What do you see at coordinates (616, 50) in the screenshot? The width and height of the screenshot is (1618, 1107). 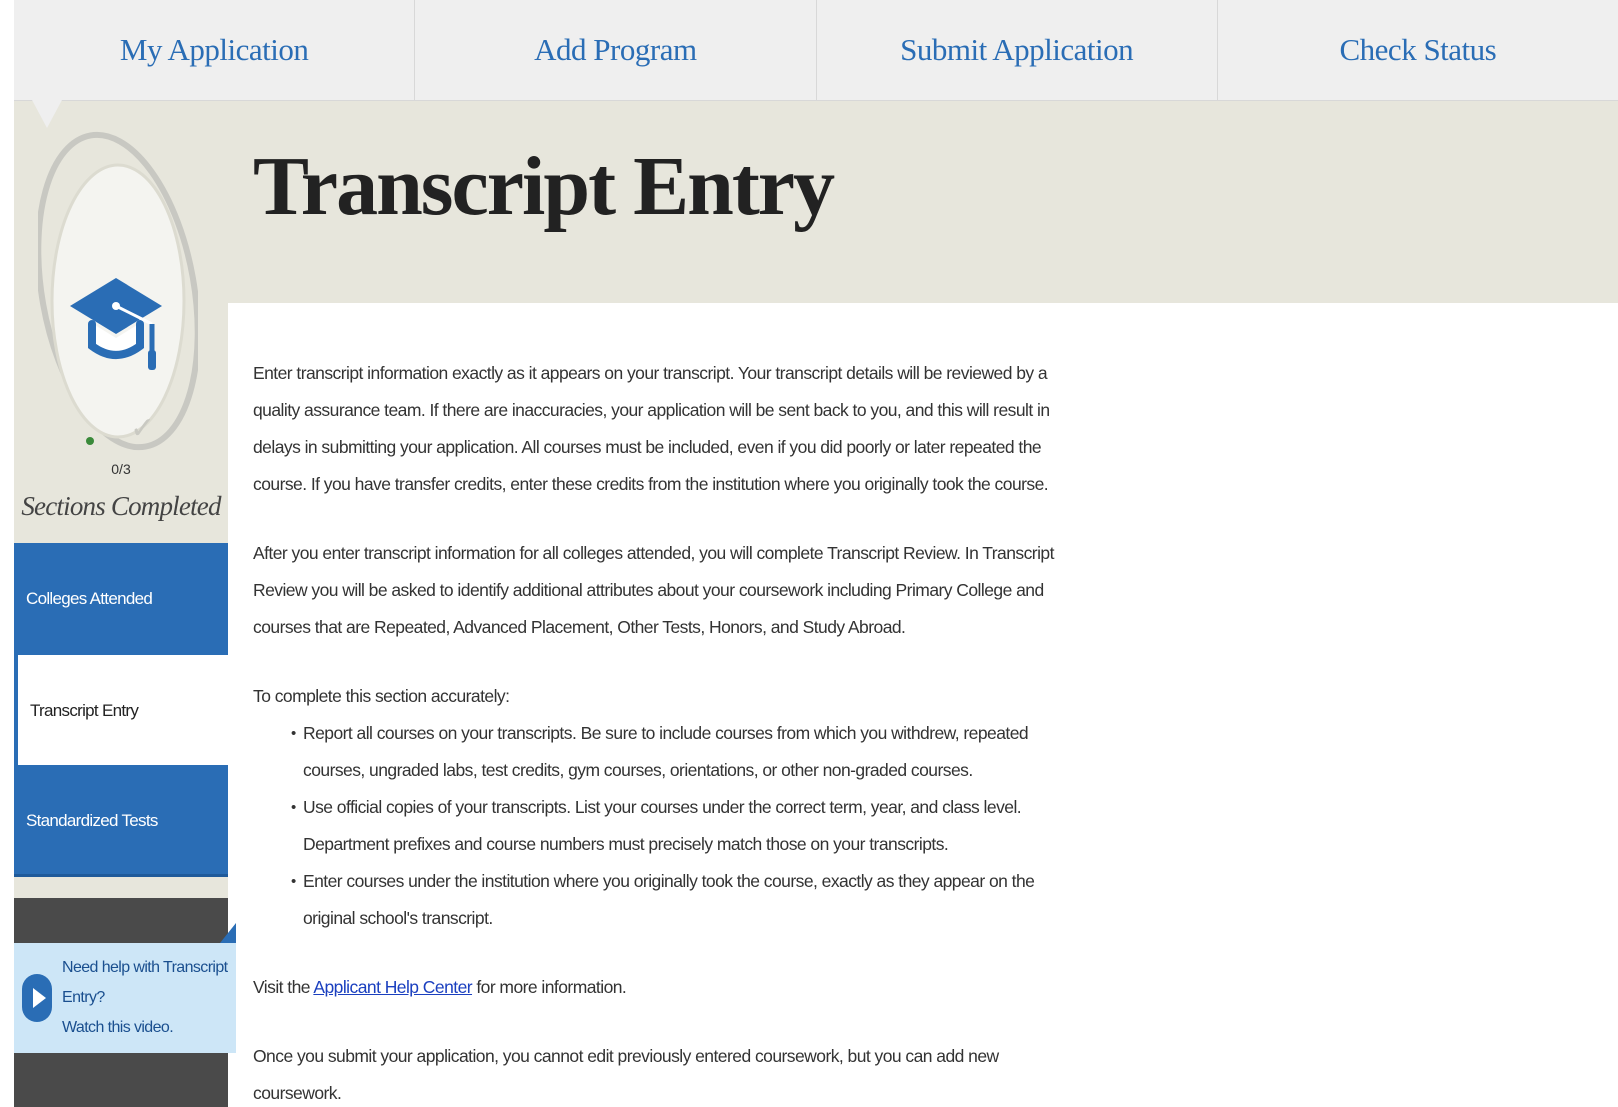 I see `nav-add-program: Add Program` at bounding box center [616, 50].